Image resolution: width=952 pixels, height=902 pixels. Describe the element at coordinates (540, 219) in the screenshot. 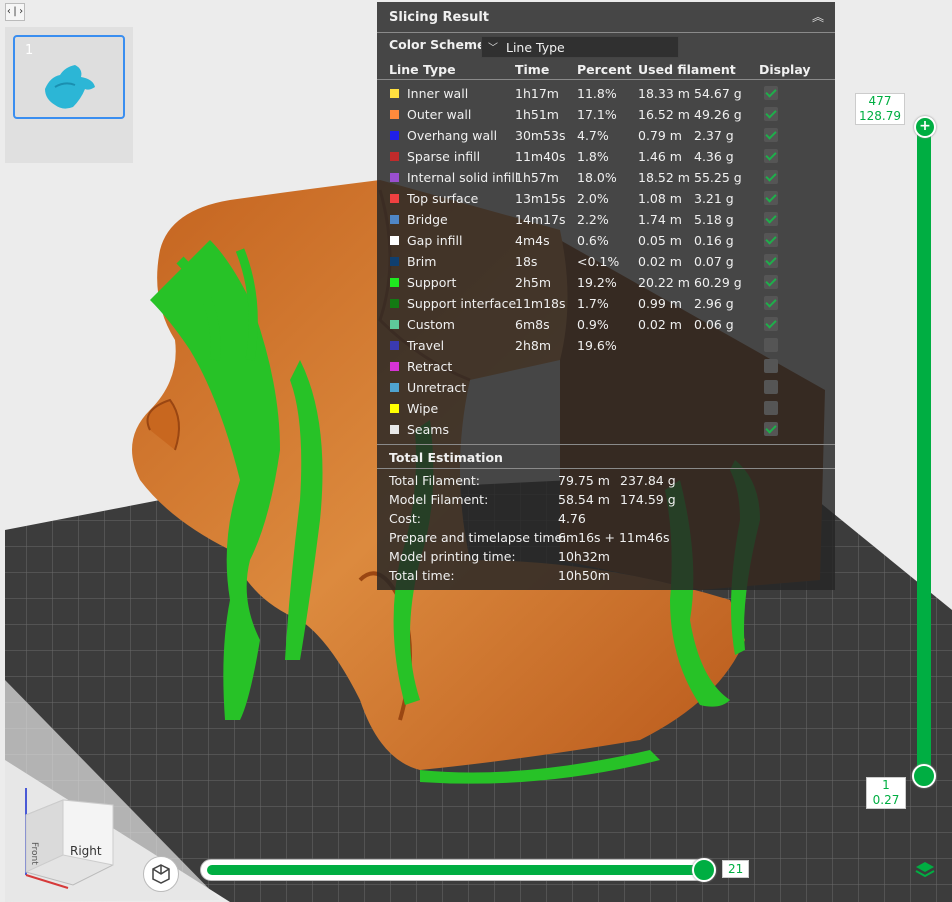

I see `line-time: 14m17s` at that location.